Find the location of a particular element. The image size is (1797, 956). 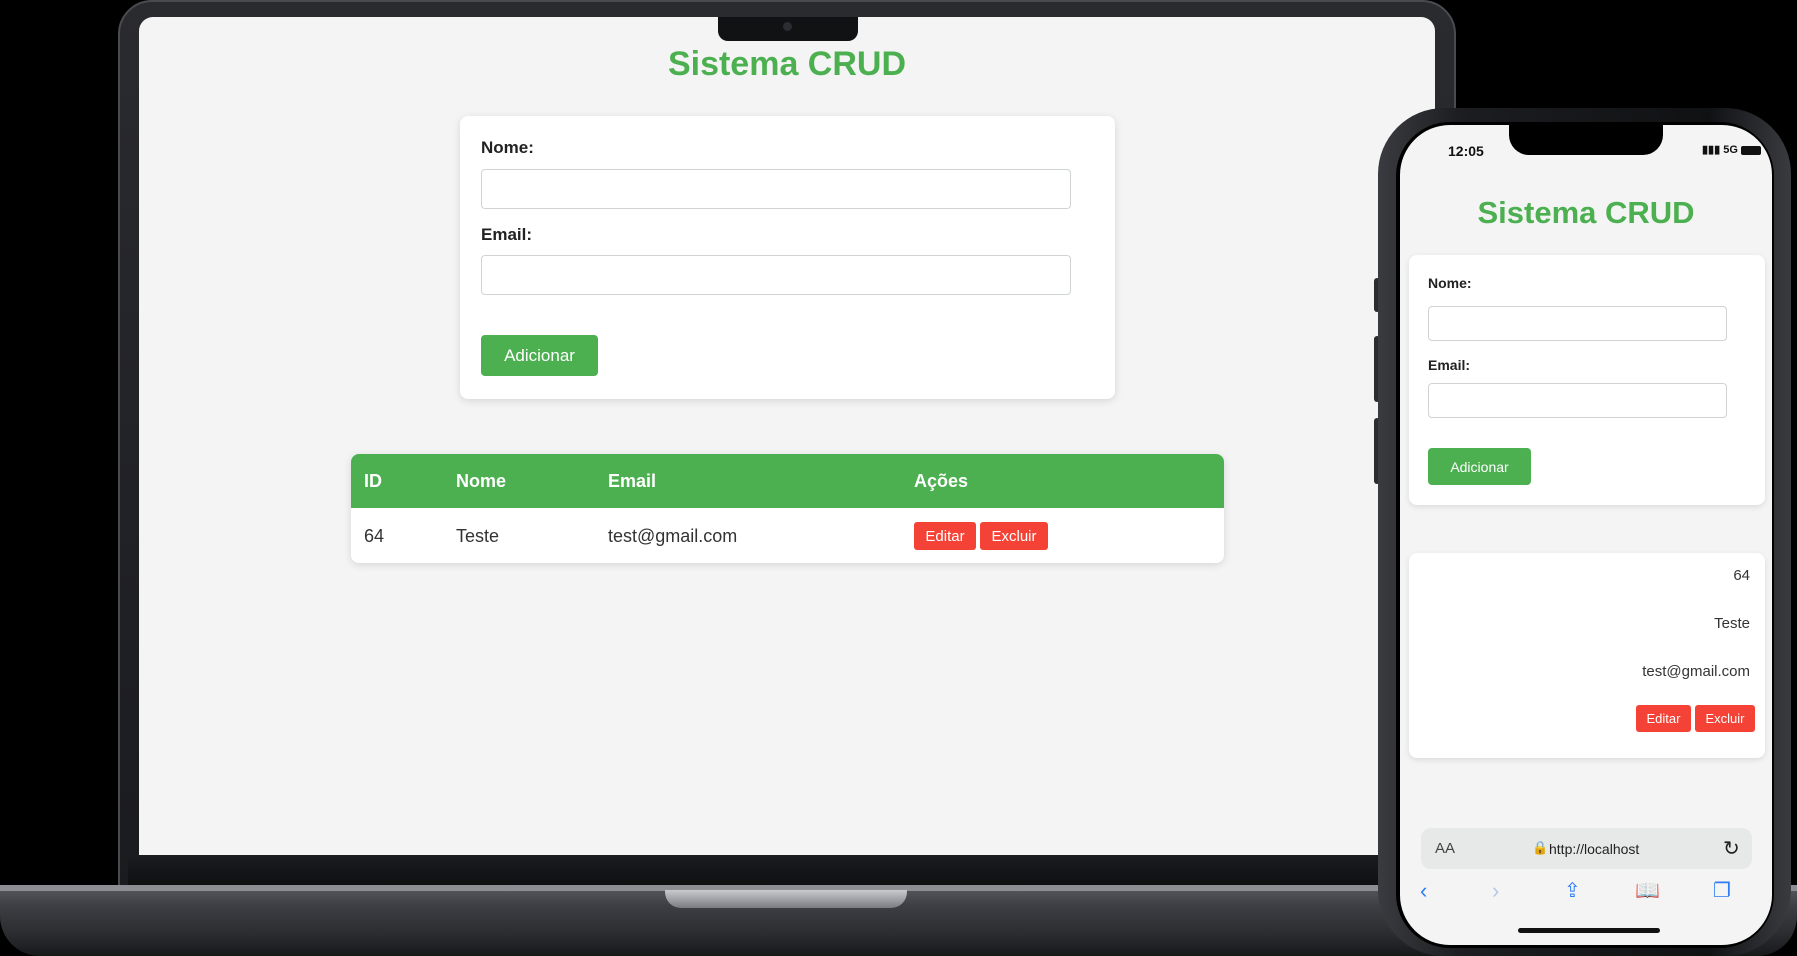

book-icon: 📖 is located at coordinates (1647, 890).